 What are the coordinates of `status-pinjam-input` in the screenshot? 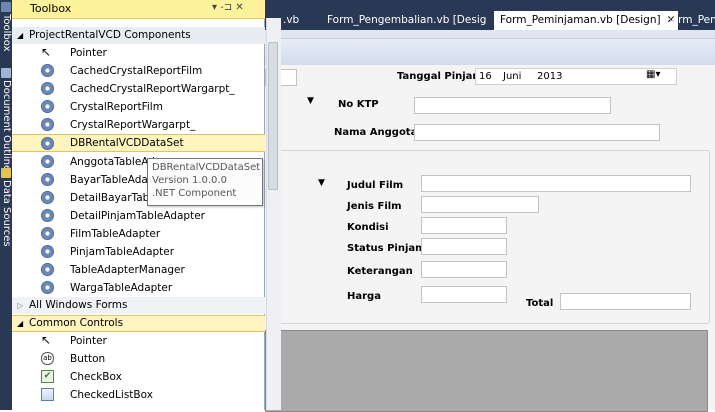 It's located at (464, 246).